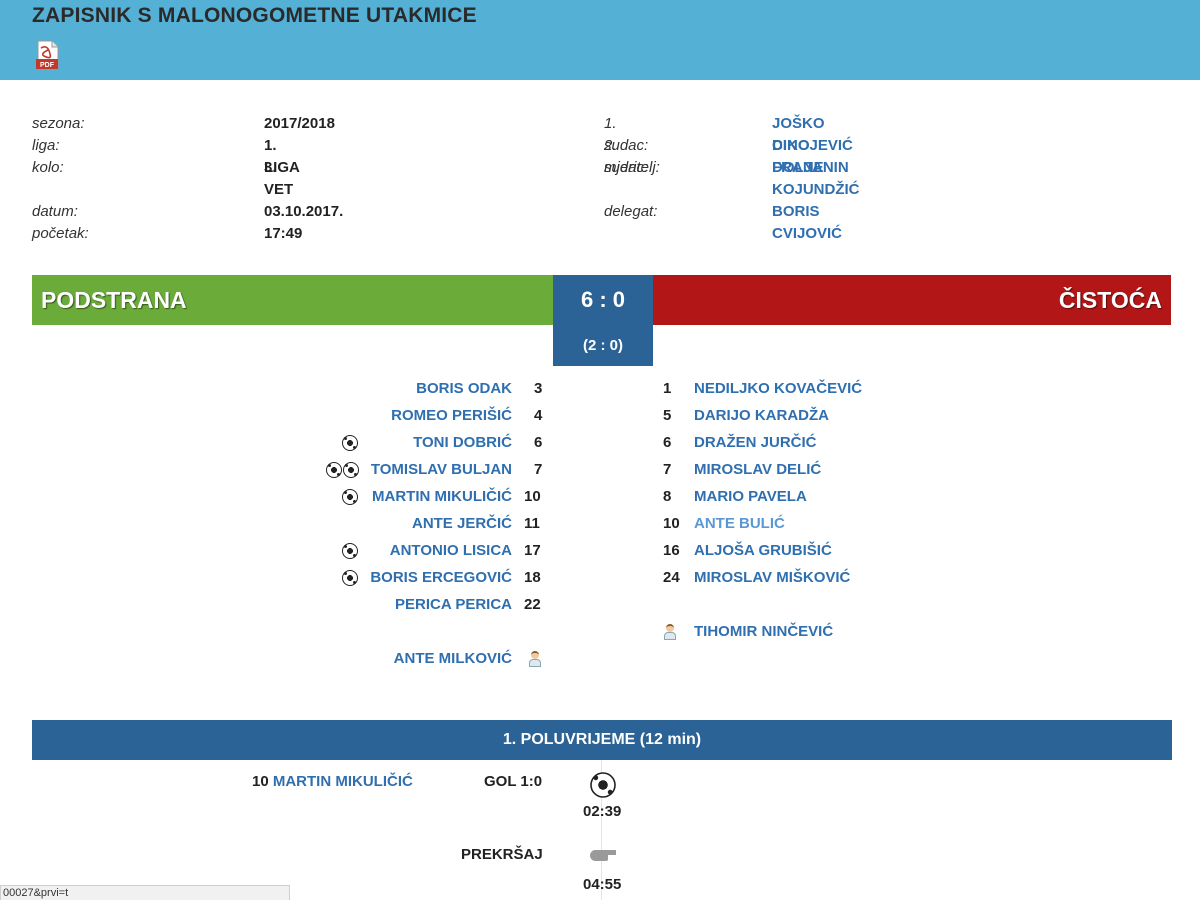  I want to click on season-value: 2017/2018, so click(299, 123).